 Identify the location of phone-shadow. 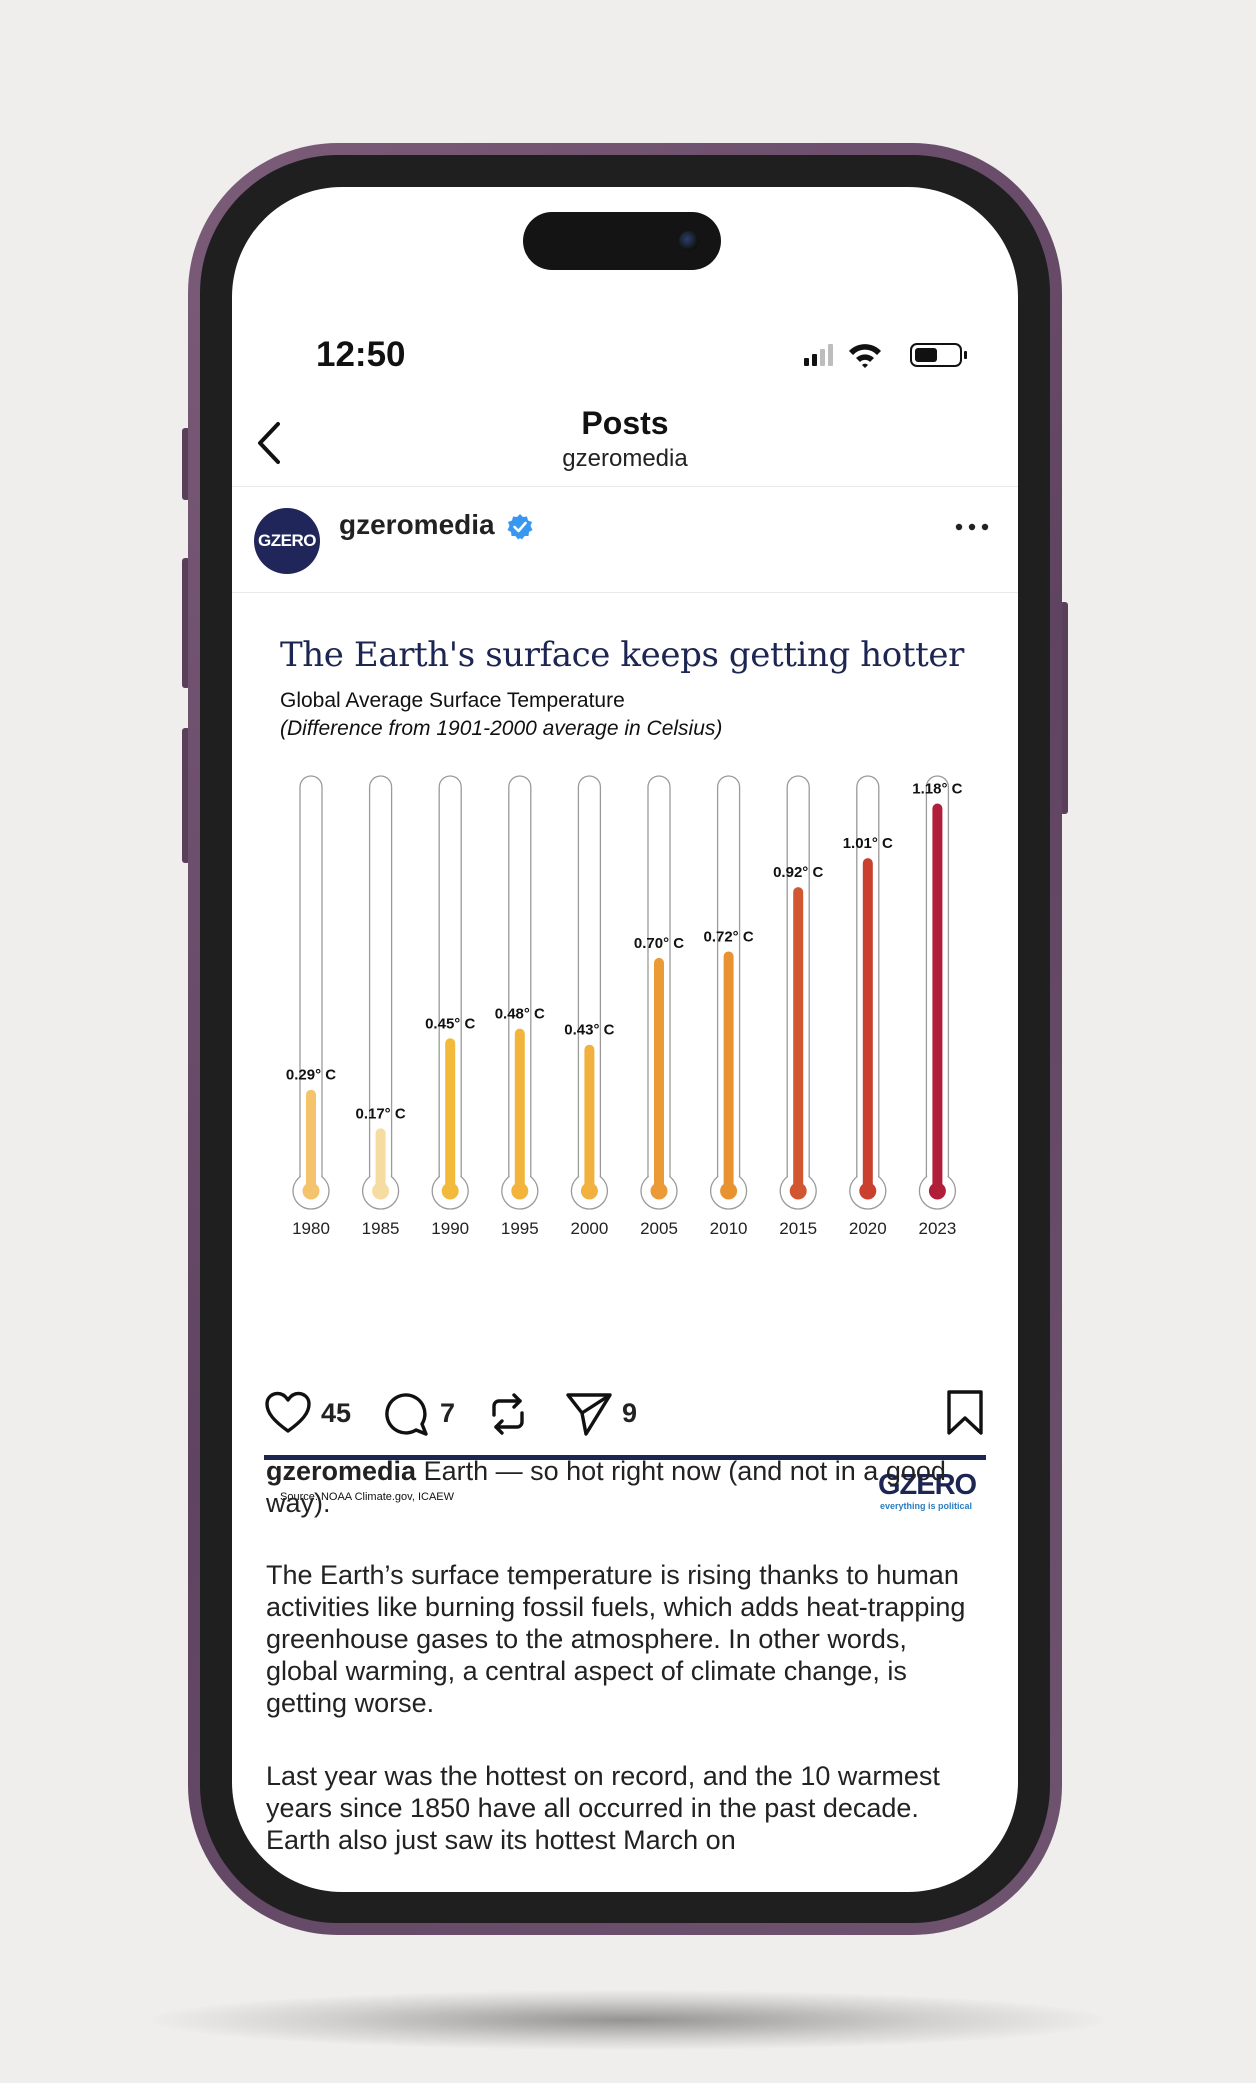
(628, 2020).